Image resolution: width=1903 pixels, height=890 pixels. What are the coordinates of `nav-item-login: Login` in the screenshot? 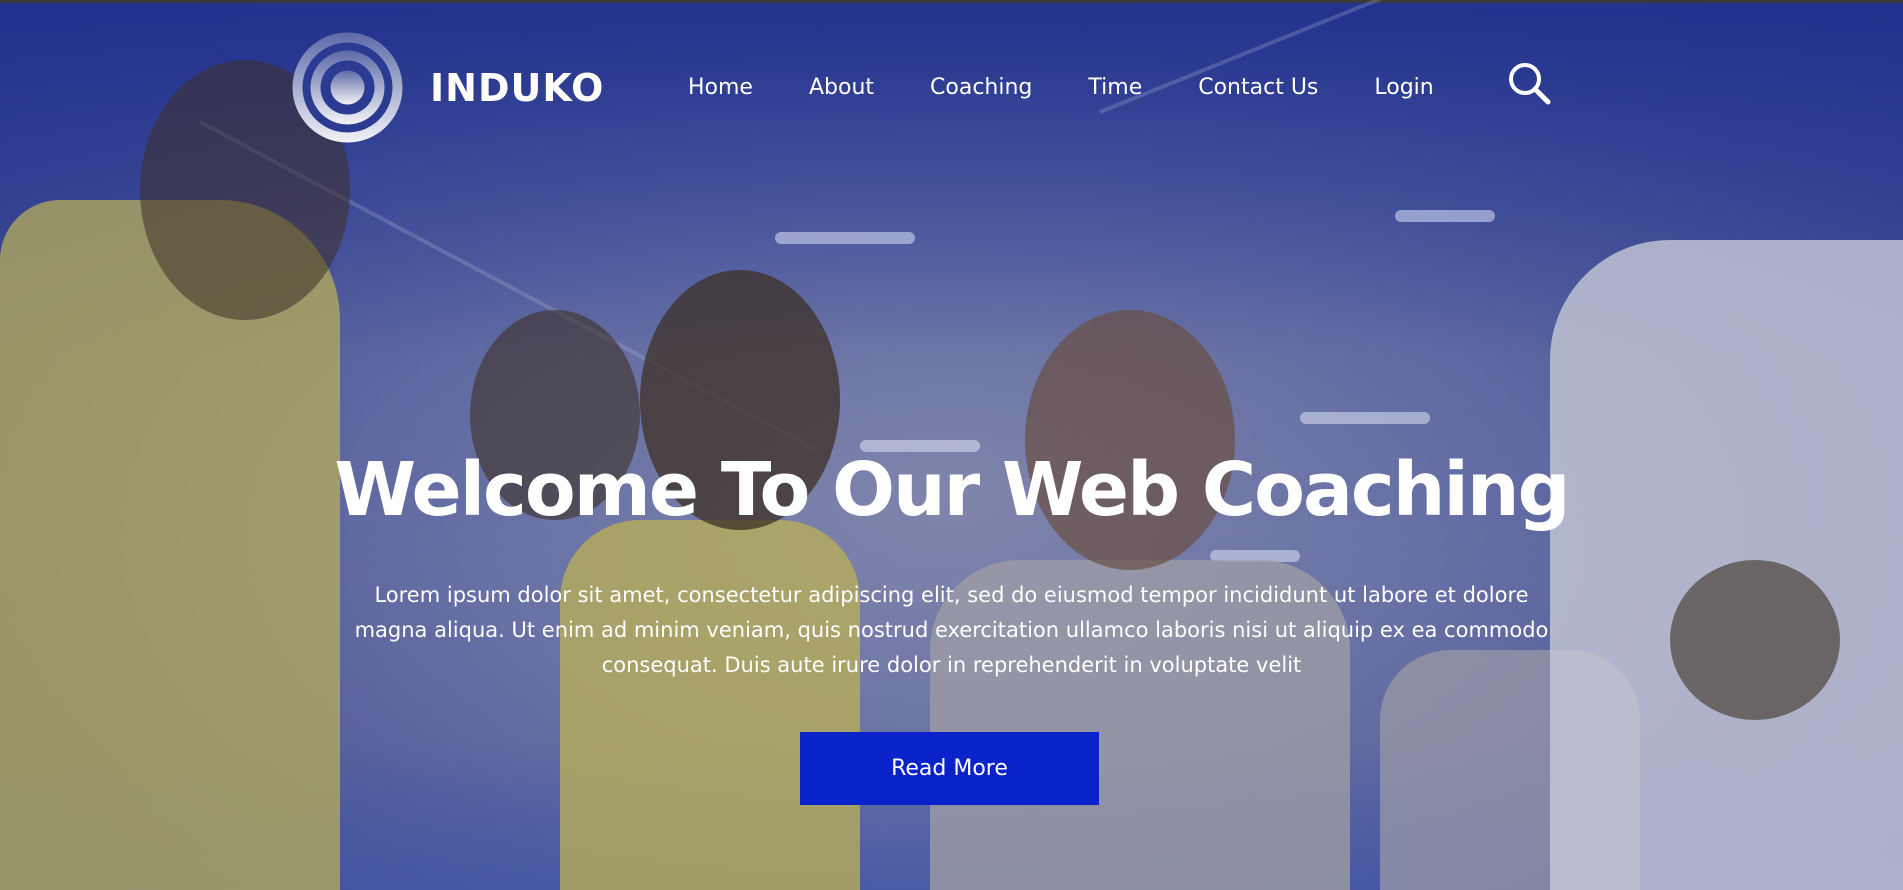 It's located at (1403, 88).